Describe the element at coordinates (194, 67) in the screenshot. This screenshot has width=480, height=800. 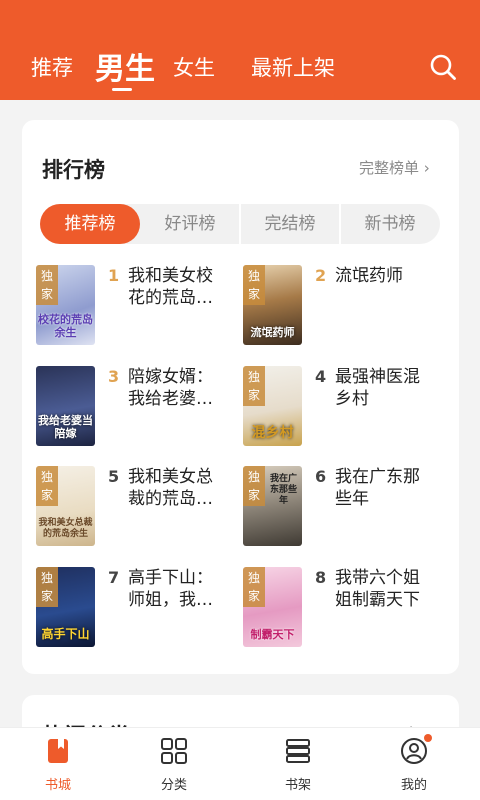
I see `tab-female: 女生` at that location.